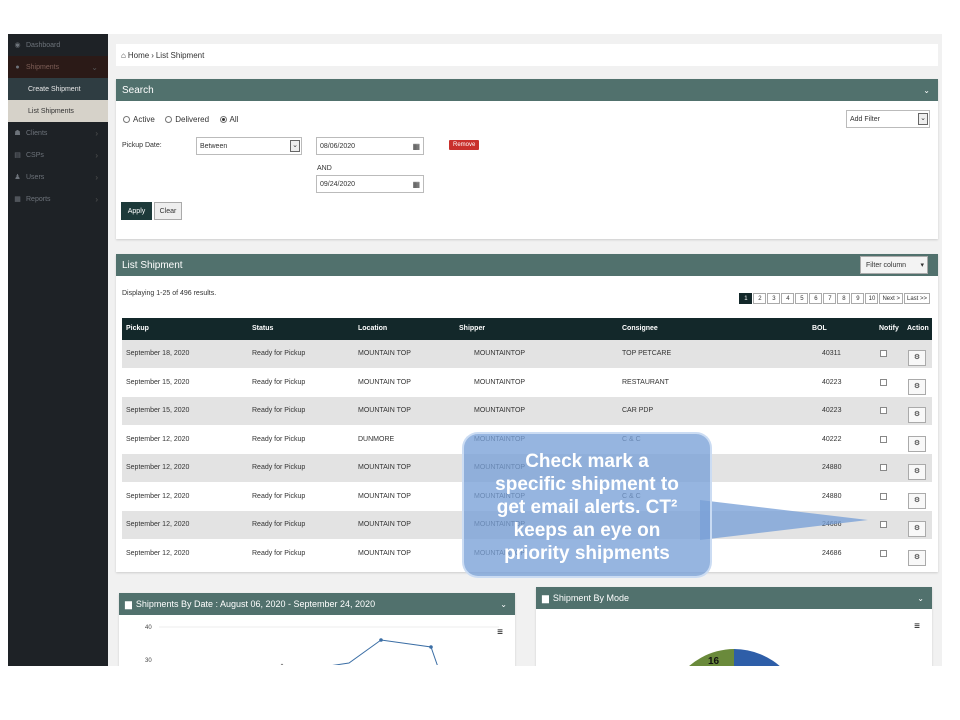  Describe the element at coordinates (137, 328) in the screenshot. I see `col-pickup: Pickup` at that location.